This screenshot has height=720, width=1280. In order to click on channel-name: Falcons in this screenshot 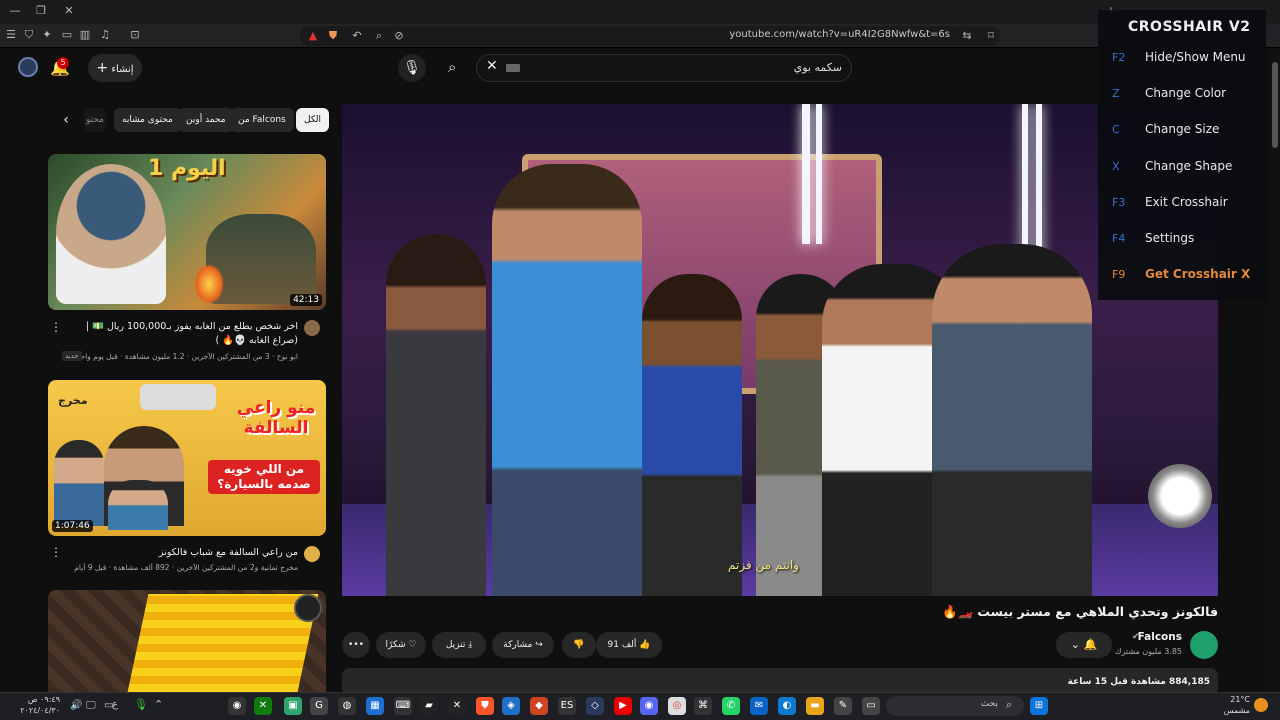, I will do `click(1160, 637)`.